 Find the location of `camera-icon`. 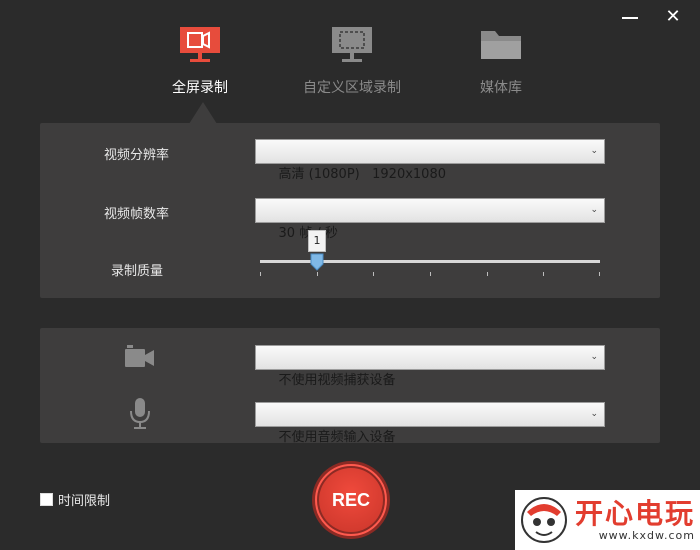

camera-icon is located at coordinates (140, 359).